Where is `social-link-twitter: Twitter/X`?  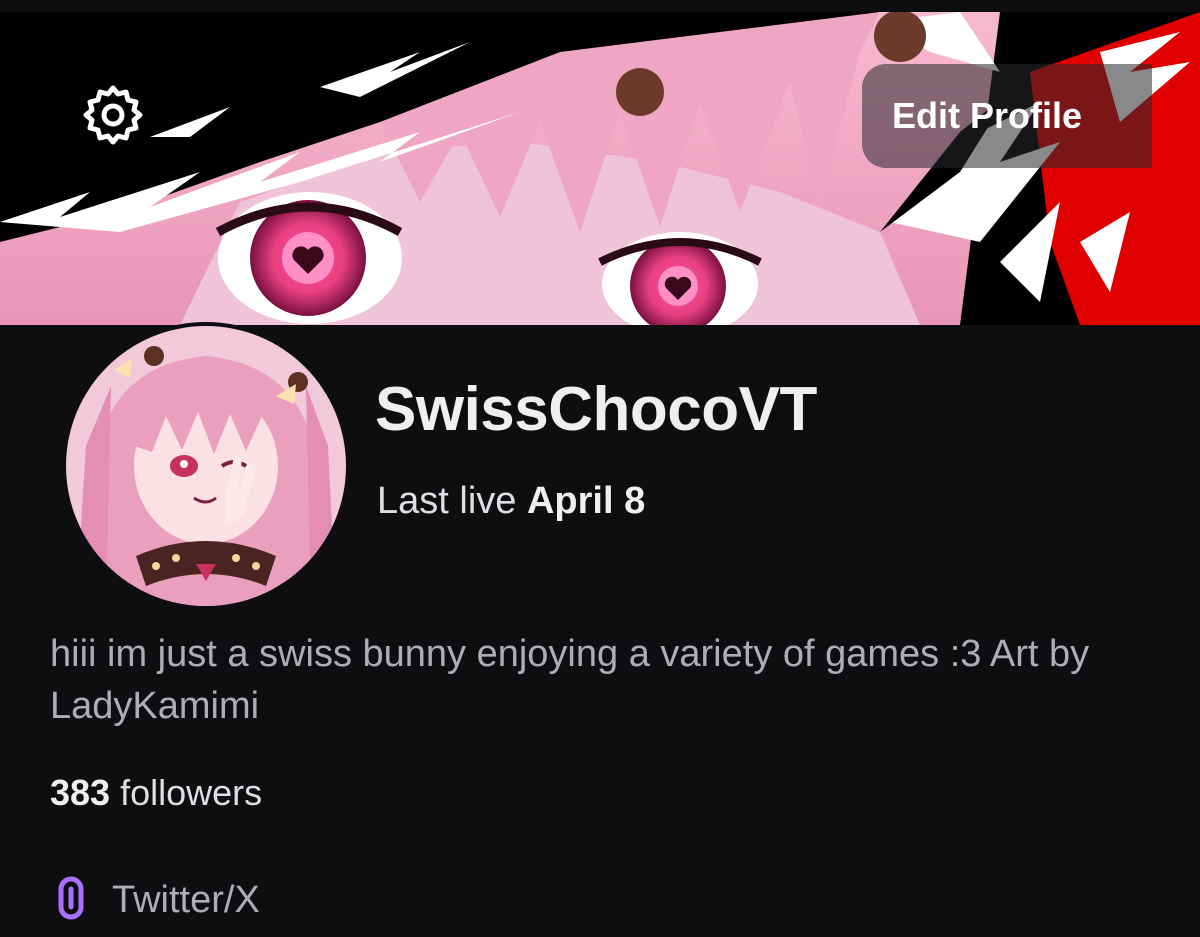
social-link-twitter: Twitter/X is located at coordinates (159, 900).